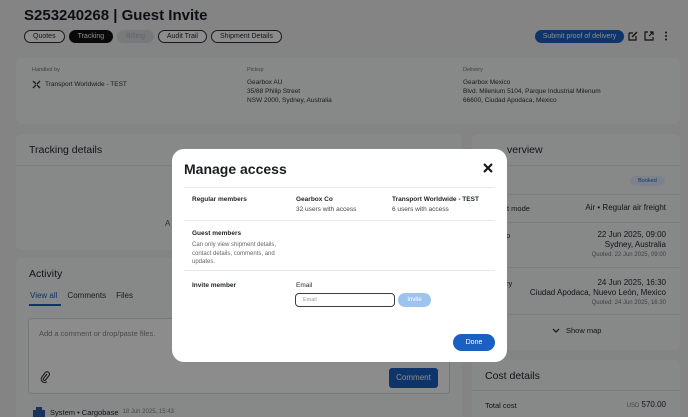 This screenshot has width=688, height=417. I want to click on close-icon, so click(488, 168).